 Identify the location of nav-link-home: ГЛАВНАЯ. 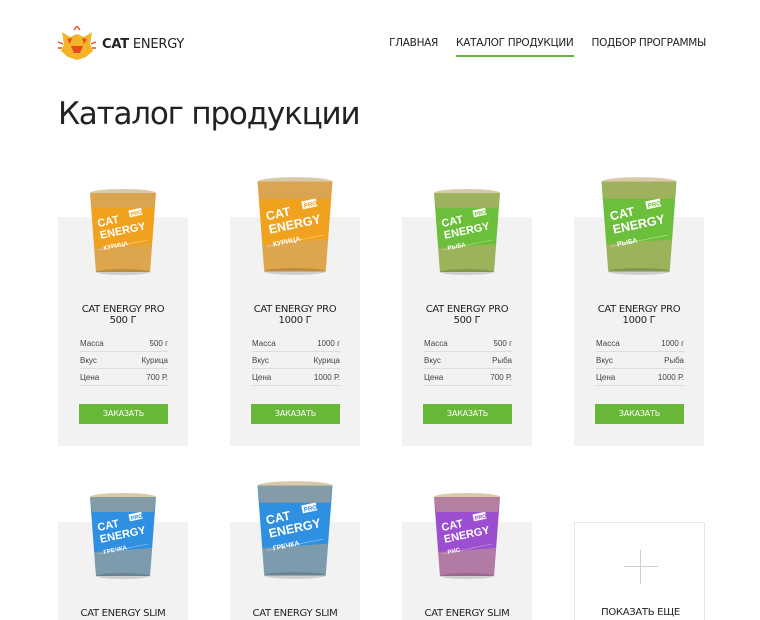
(413, 47).